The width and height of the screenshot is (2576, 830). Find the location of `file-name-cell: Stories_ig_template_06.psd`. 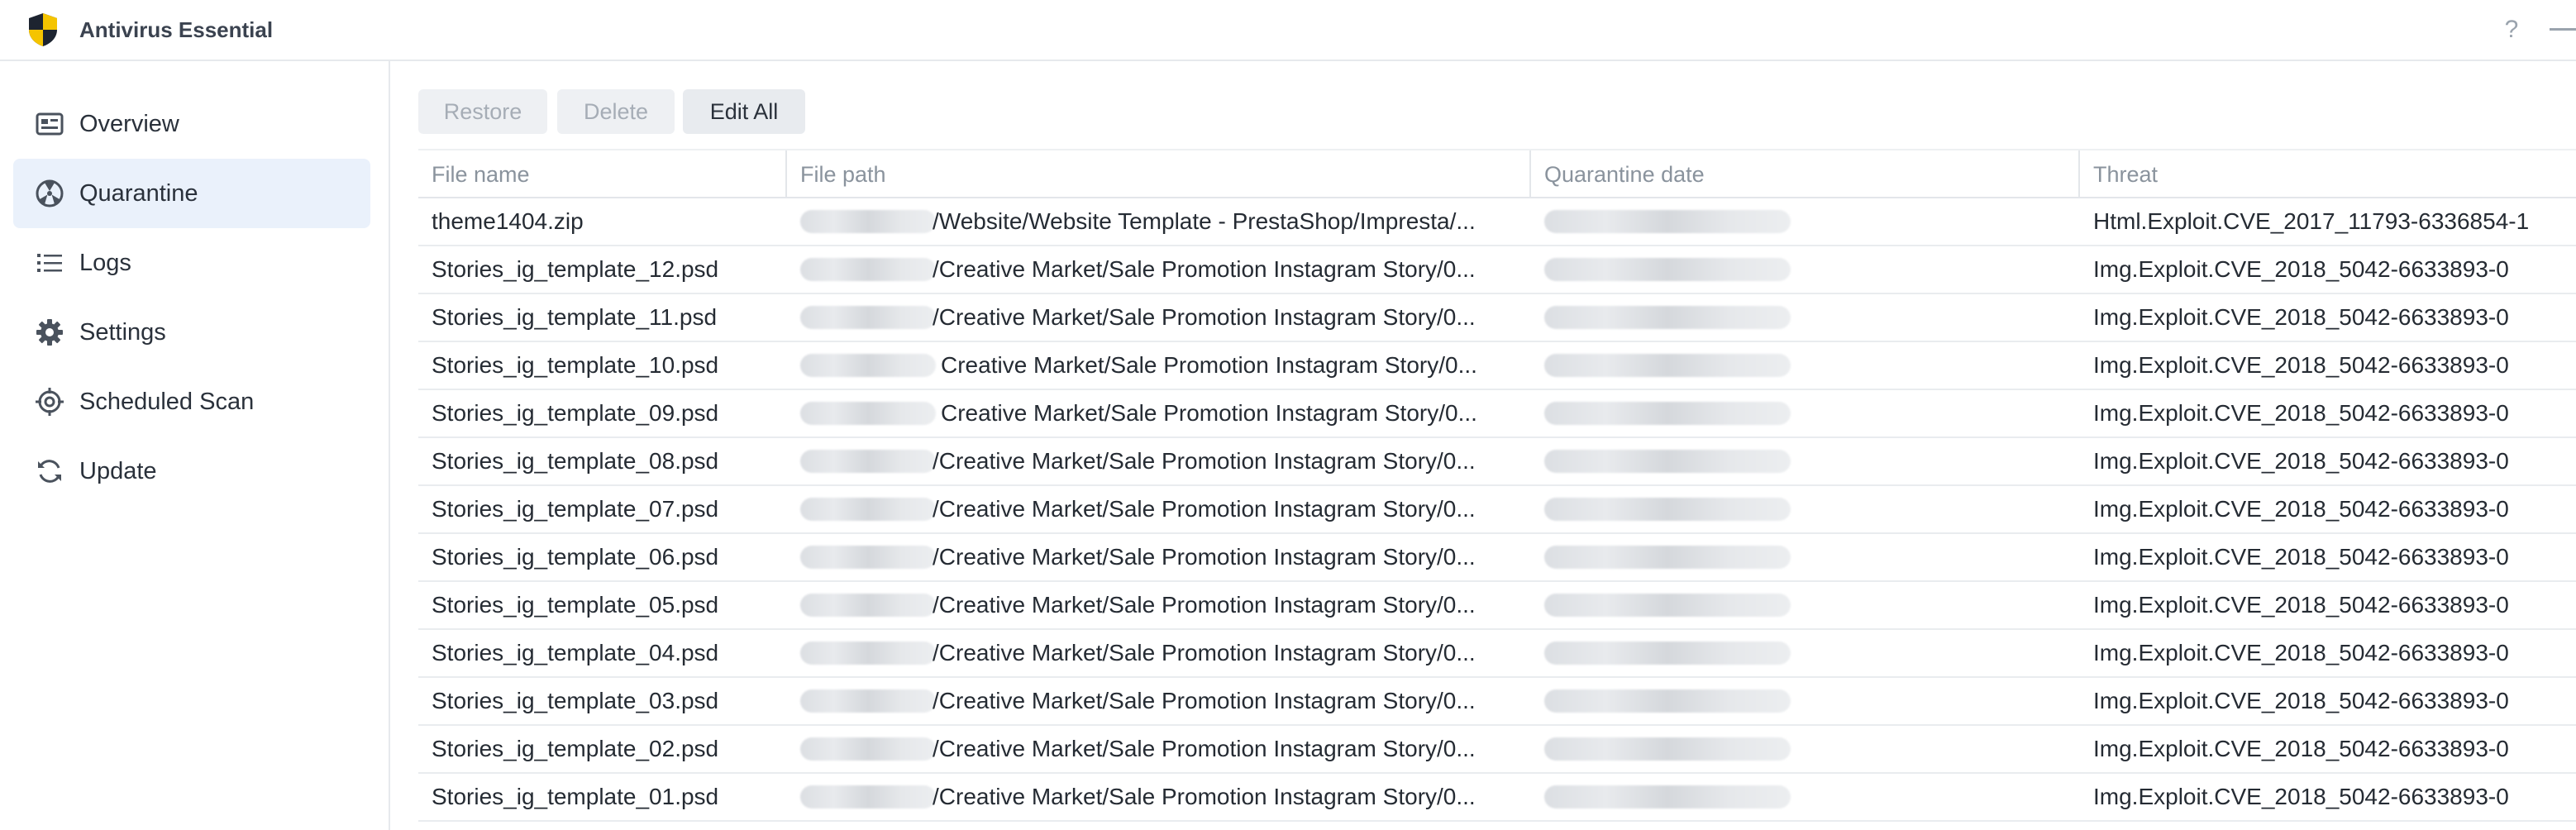

file-name-cell: Stories_ig_template_06.psd is located at coordinates (575, 557).